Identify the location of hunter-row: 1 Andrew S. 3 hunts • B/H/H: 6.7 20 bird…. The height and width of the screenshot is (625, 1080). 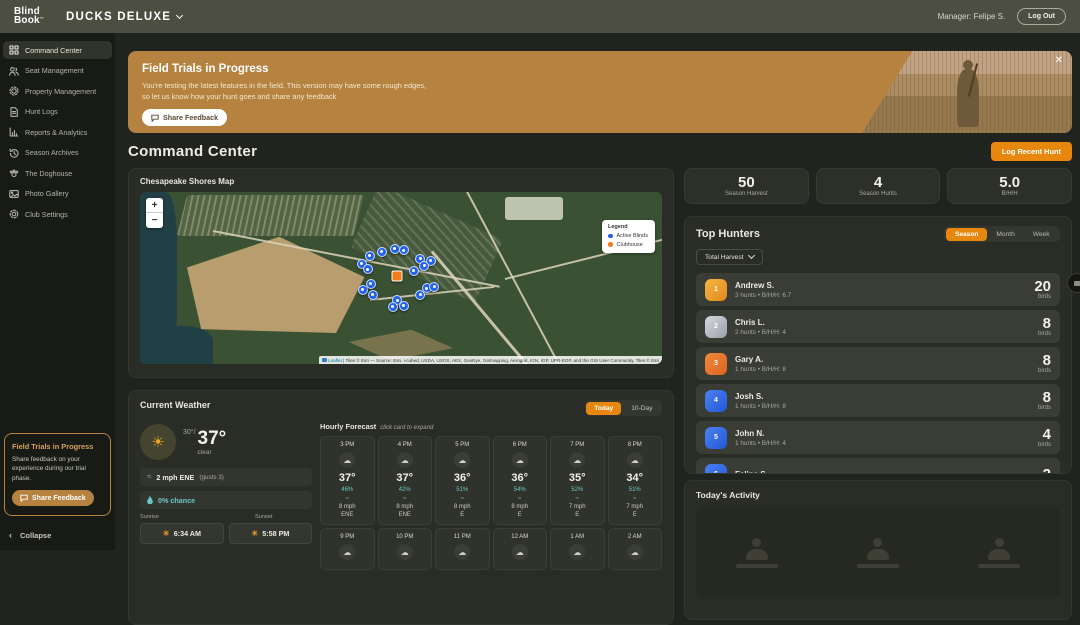
(878, 289).